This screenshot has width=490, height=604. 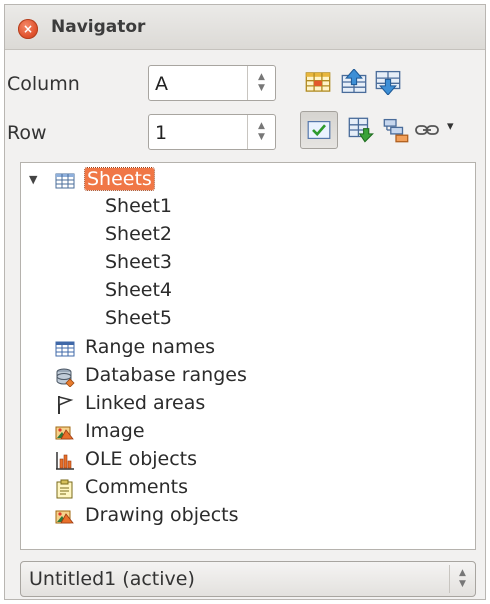 I want to click on tree-item-sheet: Sheet3, so click(x=138, y=265).